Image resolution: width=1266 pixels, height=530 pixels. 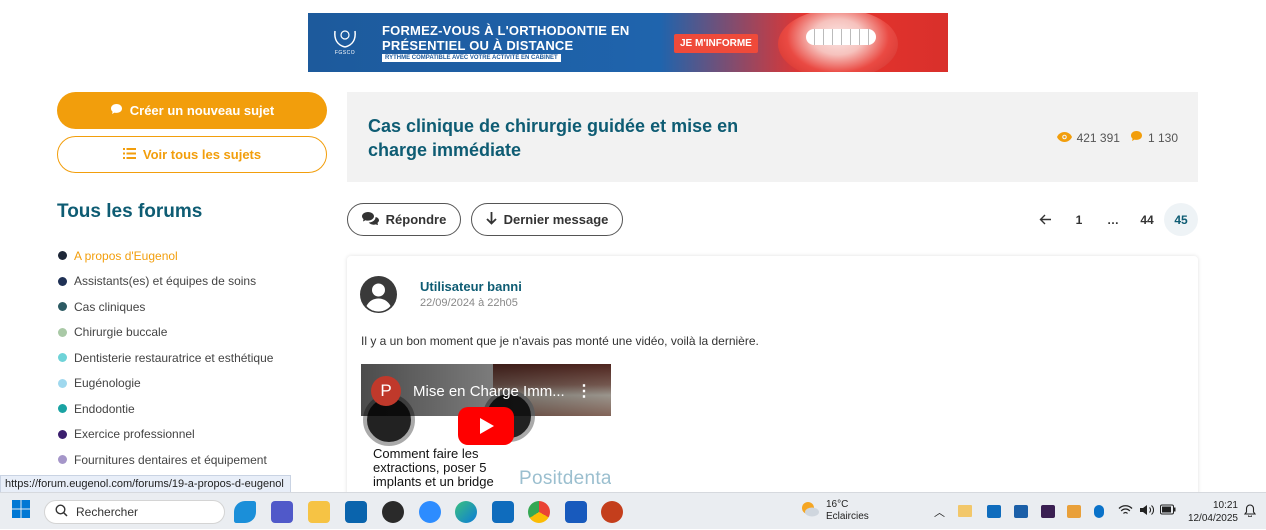 What do you see at coordinates (841, 37) in the screenshot?
I see `banner-teeth-image` at bounding box center [841, 37].